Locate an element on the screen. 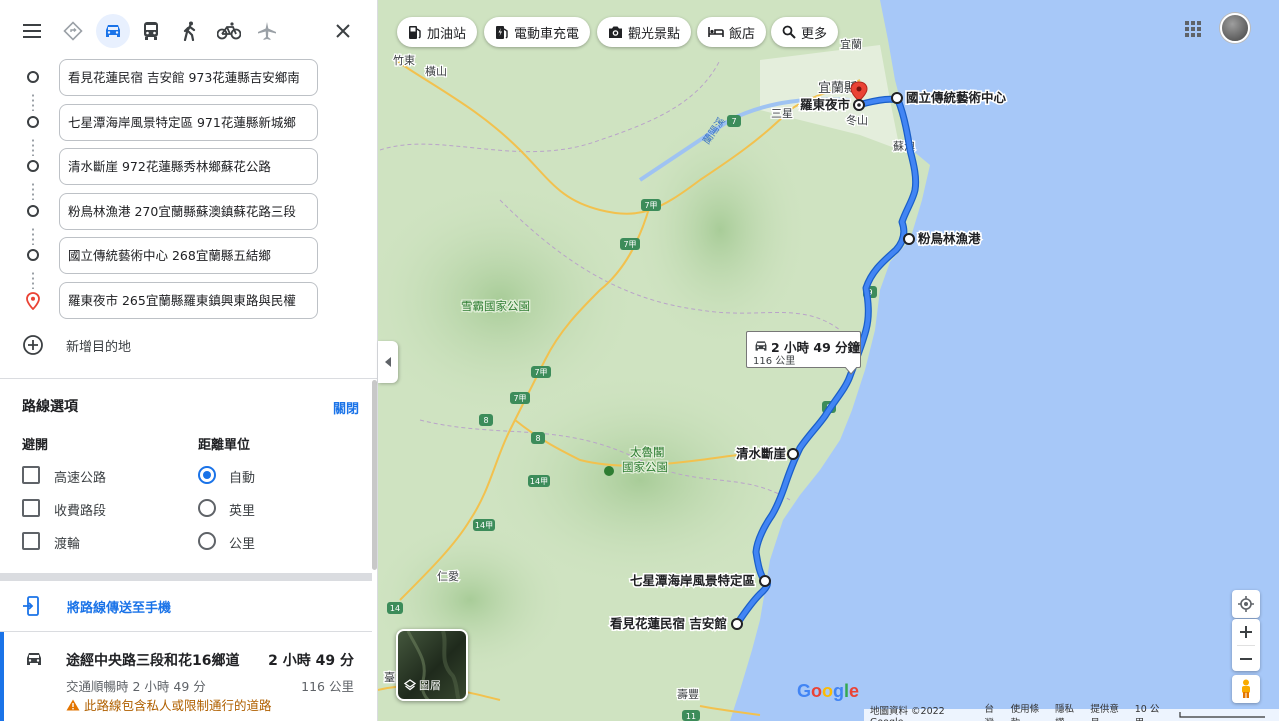 The image size is (1279, 721). hotel-bed-icon is located at coordinates (716, 32).